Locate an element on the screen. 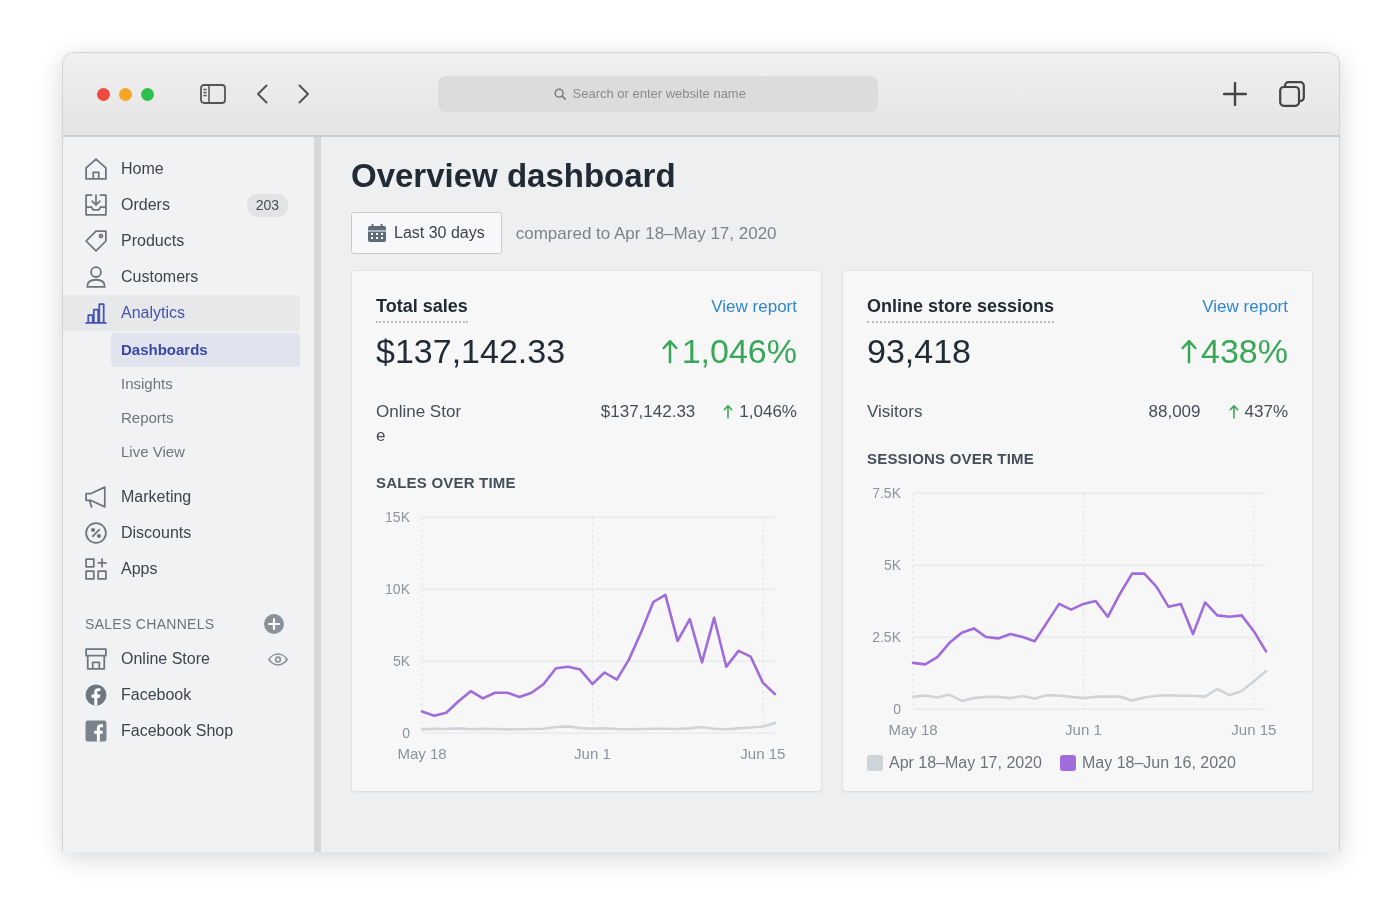 This screenshot has width=1400, height=912. apps-icon is located at coordinates (96, 569).